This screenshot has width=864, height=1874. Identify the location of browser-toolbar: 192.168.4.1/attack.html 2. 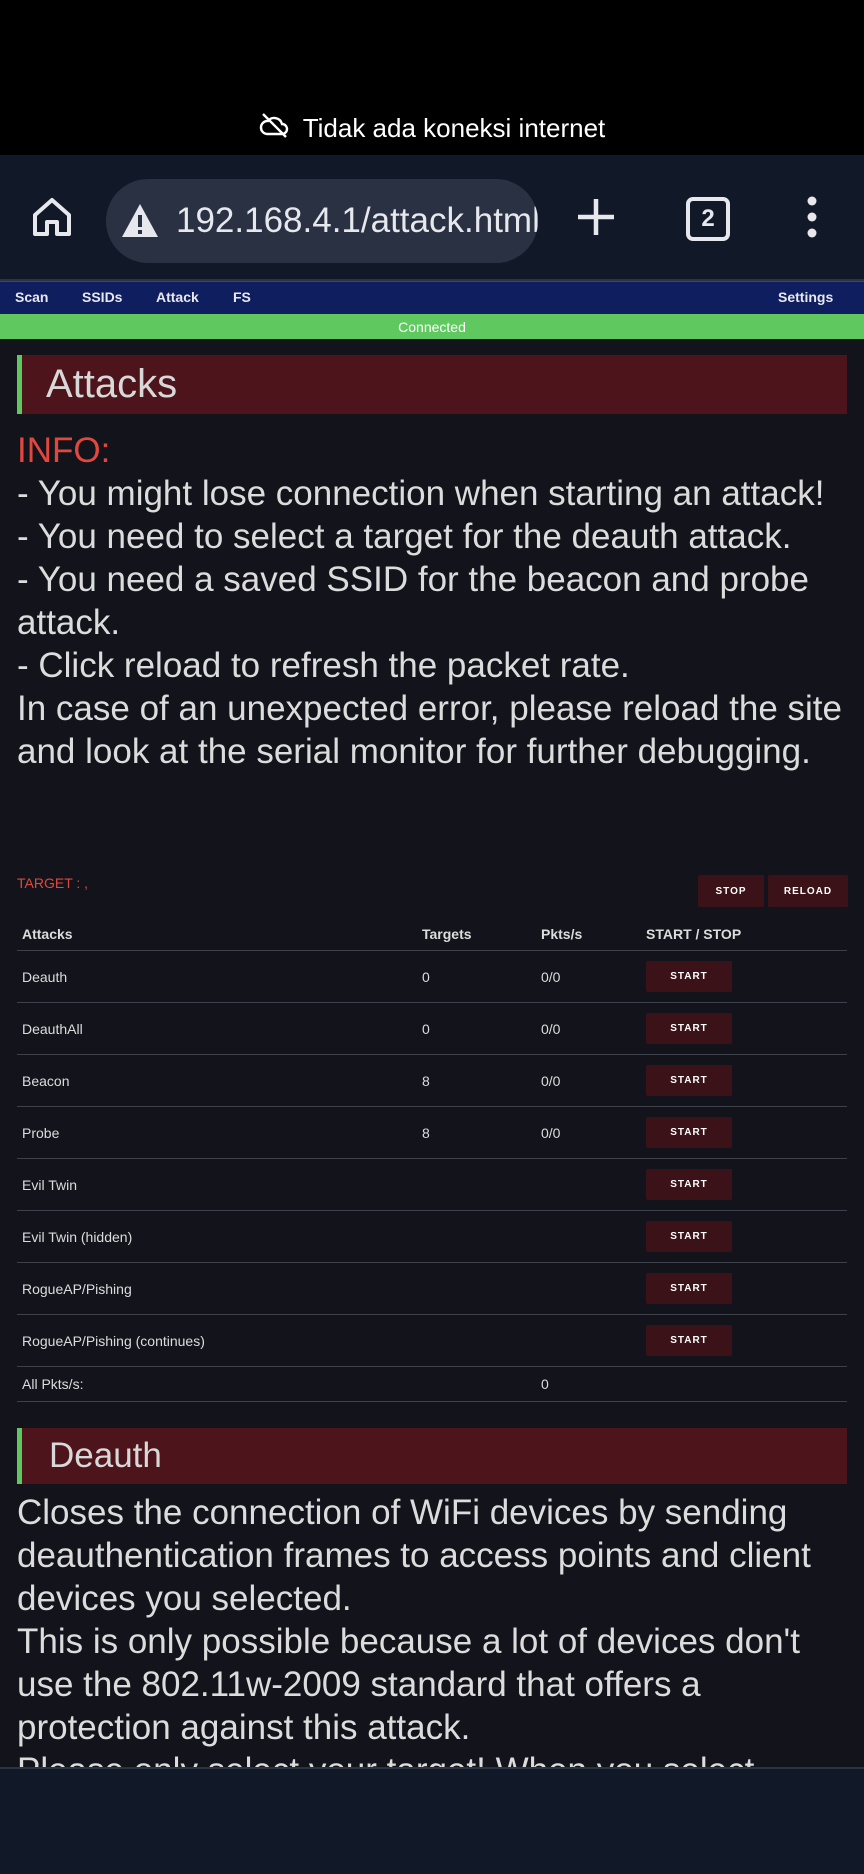
(432, 218).